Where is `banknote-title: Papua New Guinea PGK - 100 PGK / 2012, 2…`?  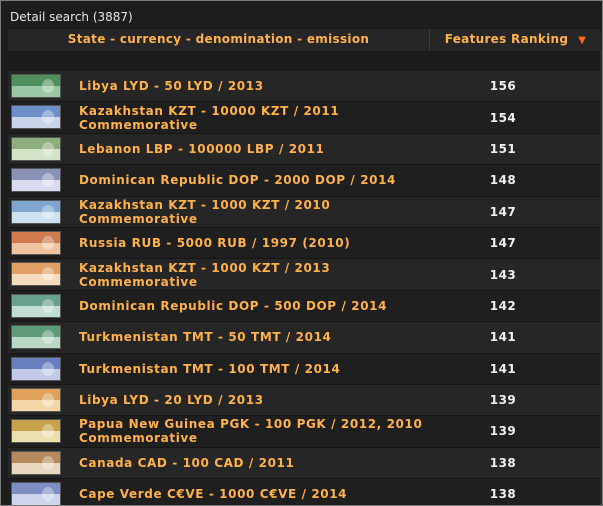
banknote-title: Papua New Guinea PGK - 100 PGK / 2012, 2… is located at coordinates (251, 424).